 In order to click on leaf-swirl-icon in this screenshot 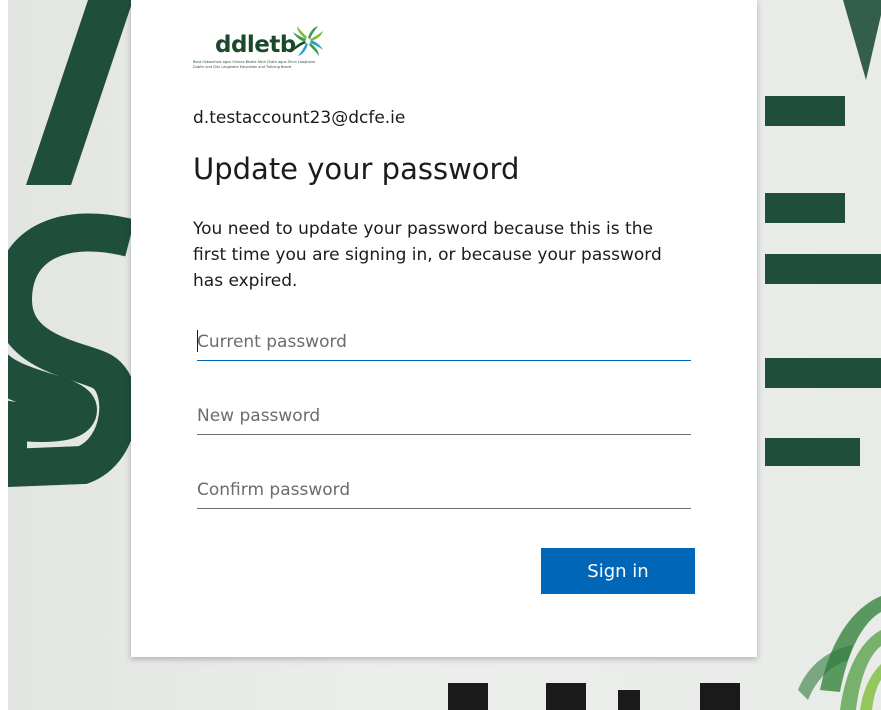, I will do `click(839, 653)`.